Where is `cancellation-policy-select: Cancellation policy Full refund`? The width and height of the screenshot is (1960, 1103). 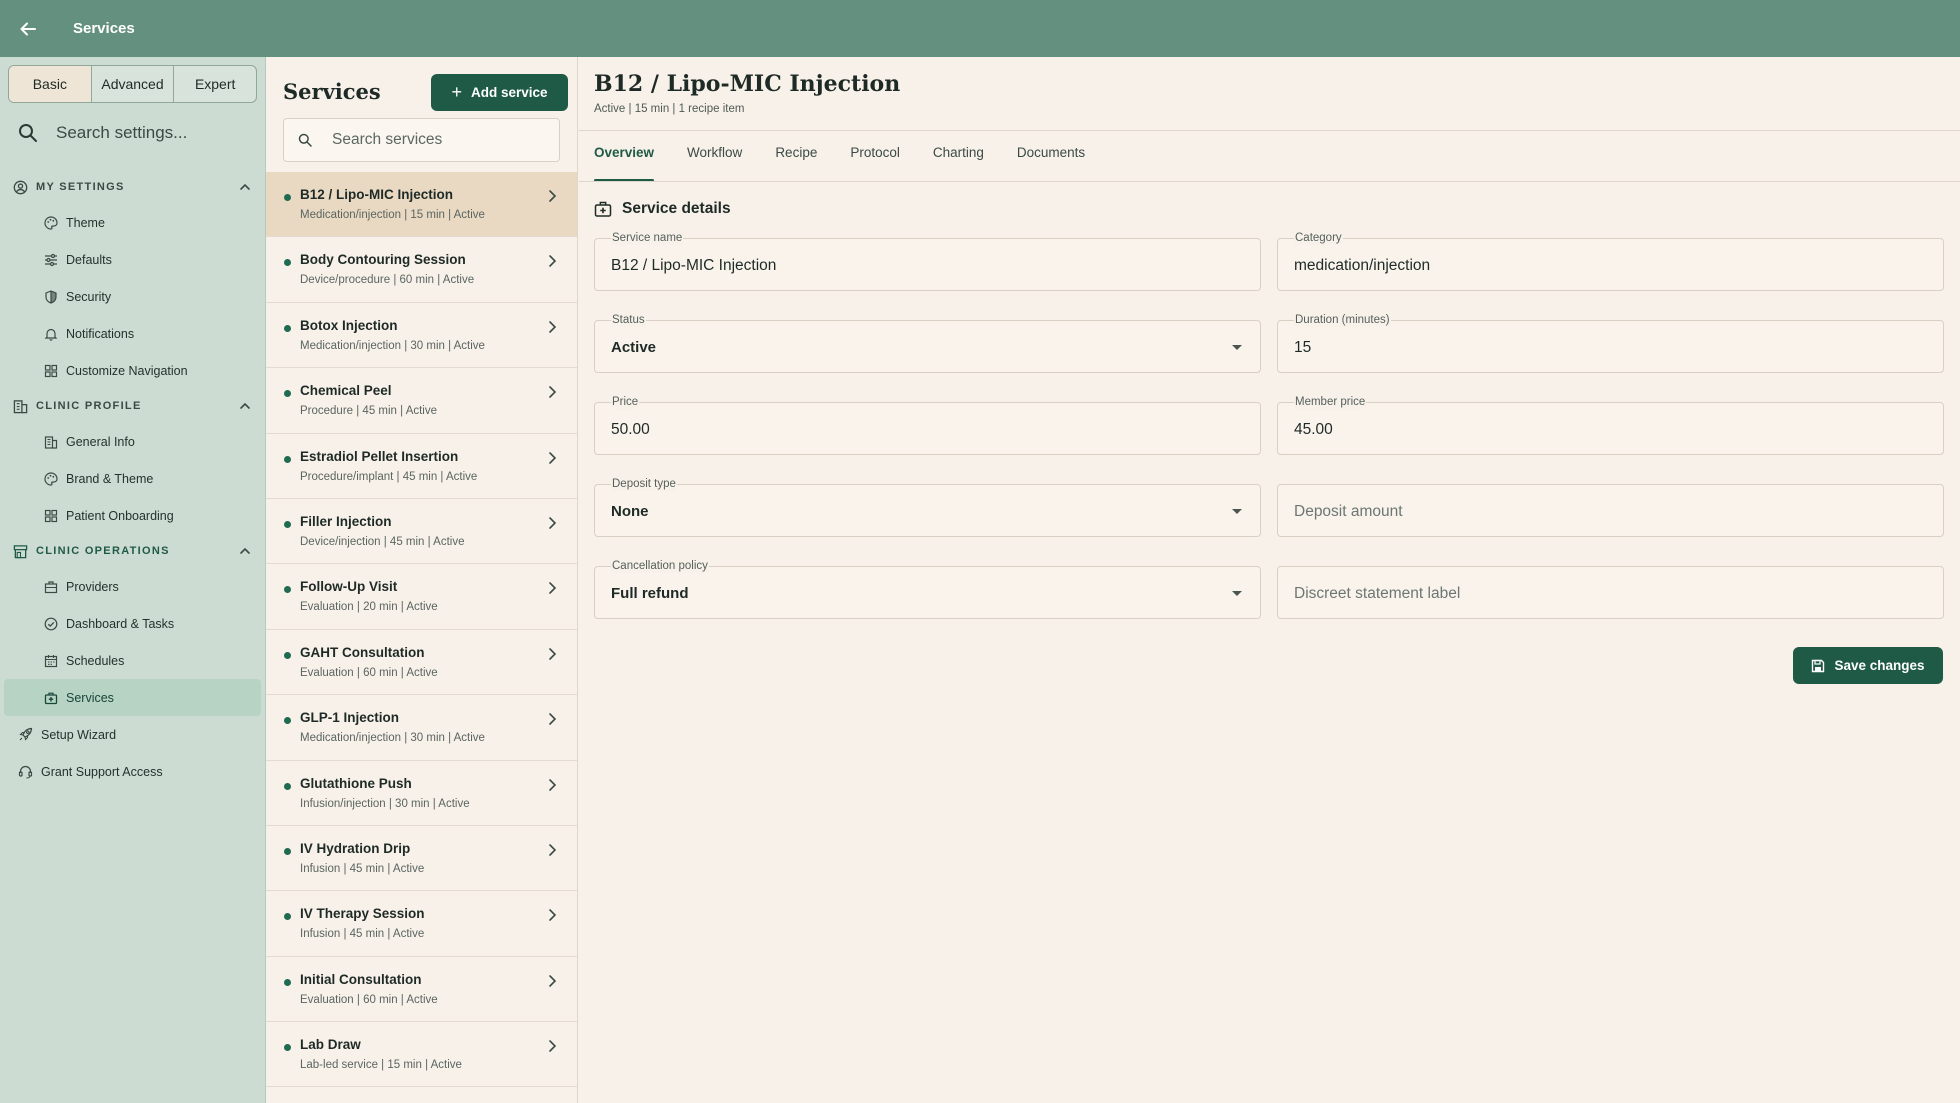
cancellation-policy-select: Cancellation policy Full refund is located at coordinates (927, 589).